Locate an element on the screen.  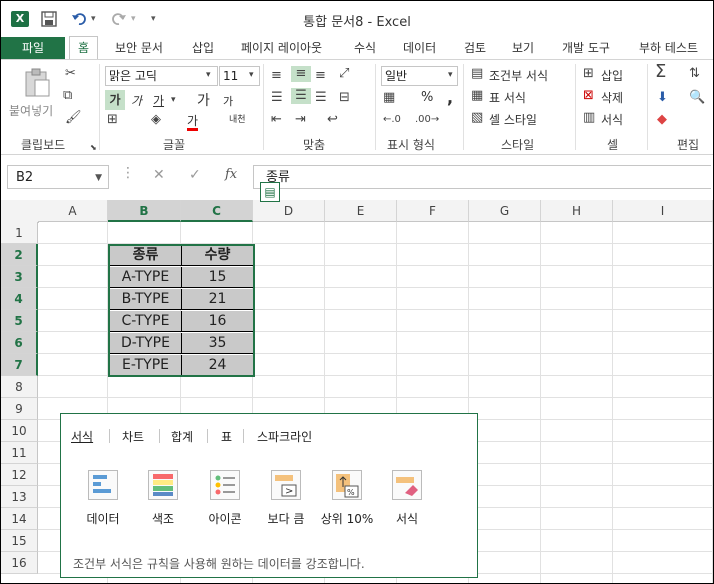
row-header-8: 8 is located at coordinates (19, 387).